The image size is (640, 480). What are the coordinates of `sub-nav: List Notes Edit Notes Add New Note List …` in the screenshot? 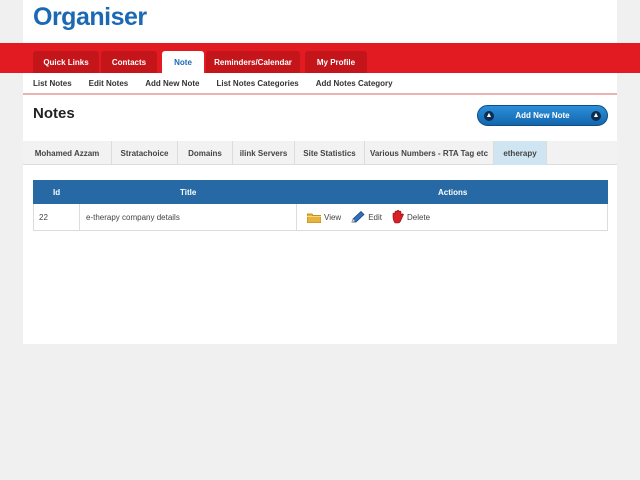 It's located at (320, 84).